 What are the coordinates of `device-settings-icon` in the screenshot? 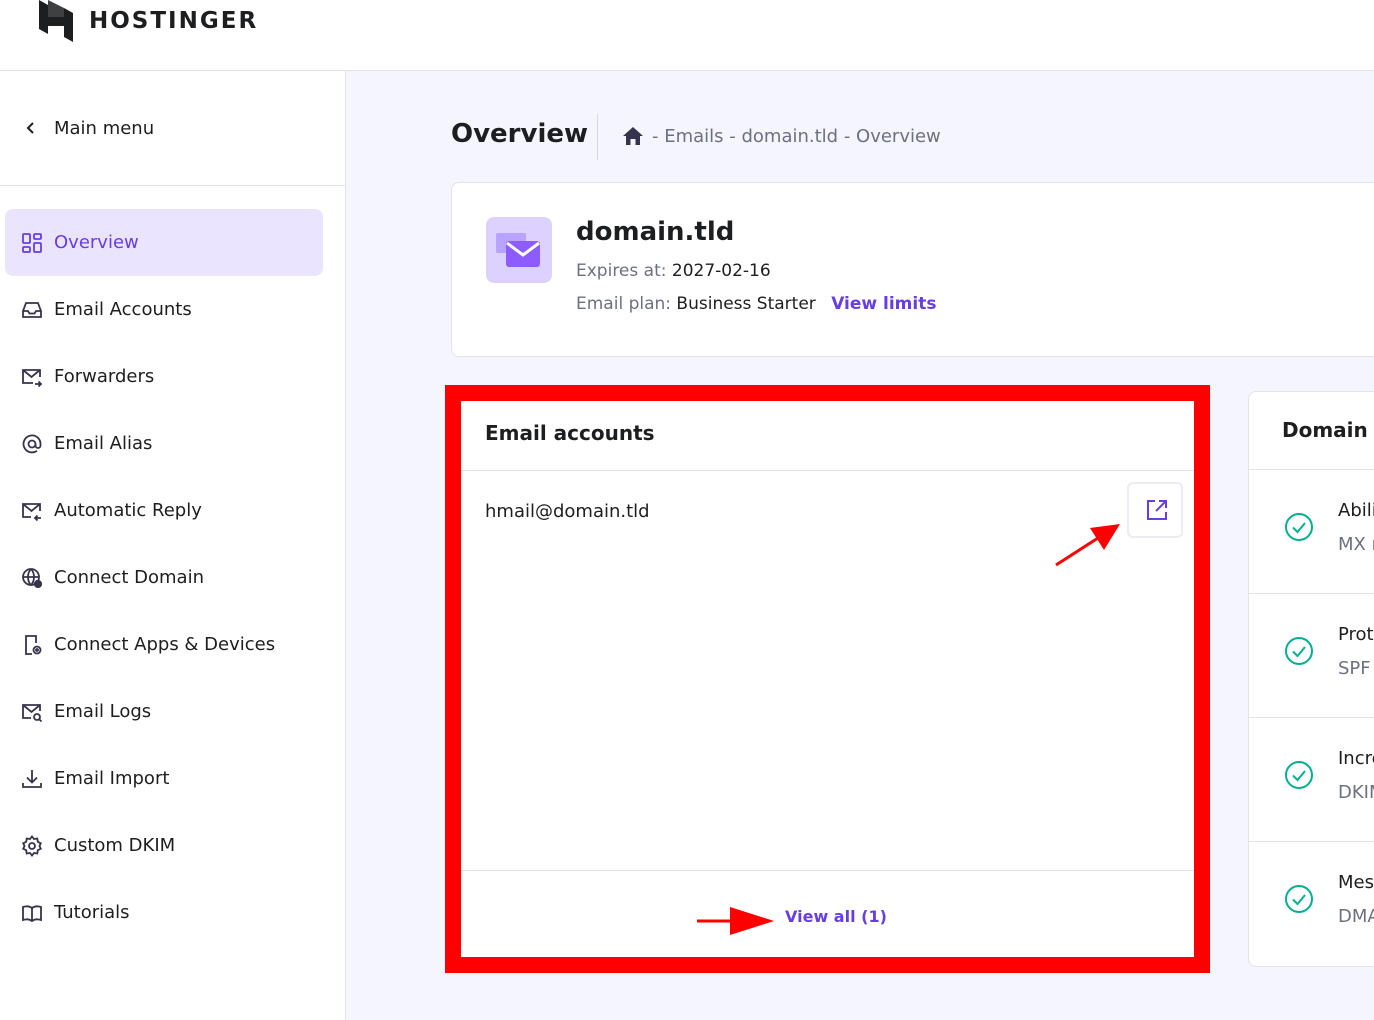 It's located at (33, 644).